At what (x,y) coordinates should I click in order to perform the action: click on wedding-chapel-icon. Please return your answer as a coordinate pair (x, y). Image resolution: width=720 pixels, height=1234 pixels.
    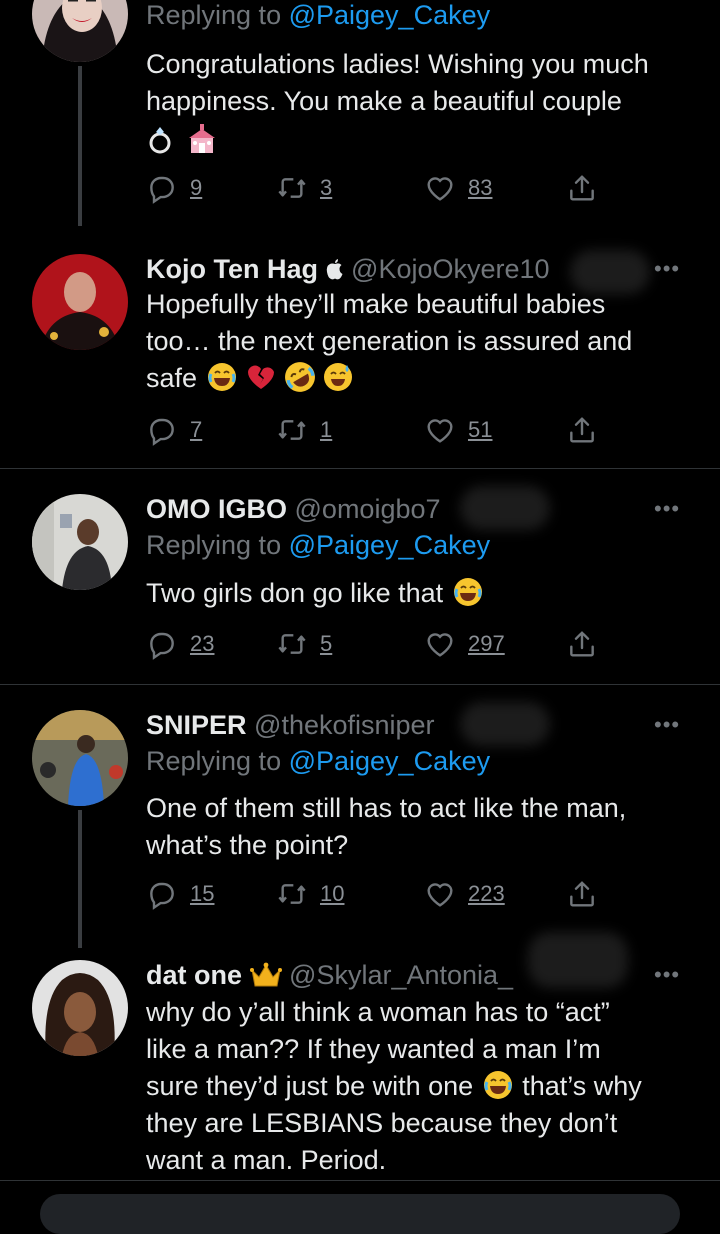
    Looking at the image, I should click on (201, 138).